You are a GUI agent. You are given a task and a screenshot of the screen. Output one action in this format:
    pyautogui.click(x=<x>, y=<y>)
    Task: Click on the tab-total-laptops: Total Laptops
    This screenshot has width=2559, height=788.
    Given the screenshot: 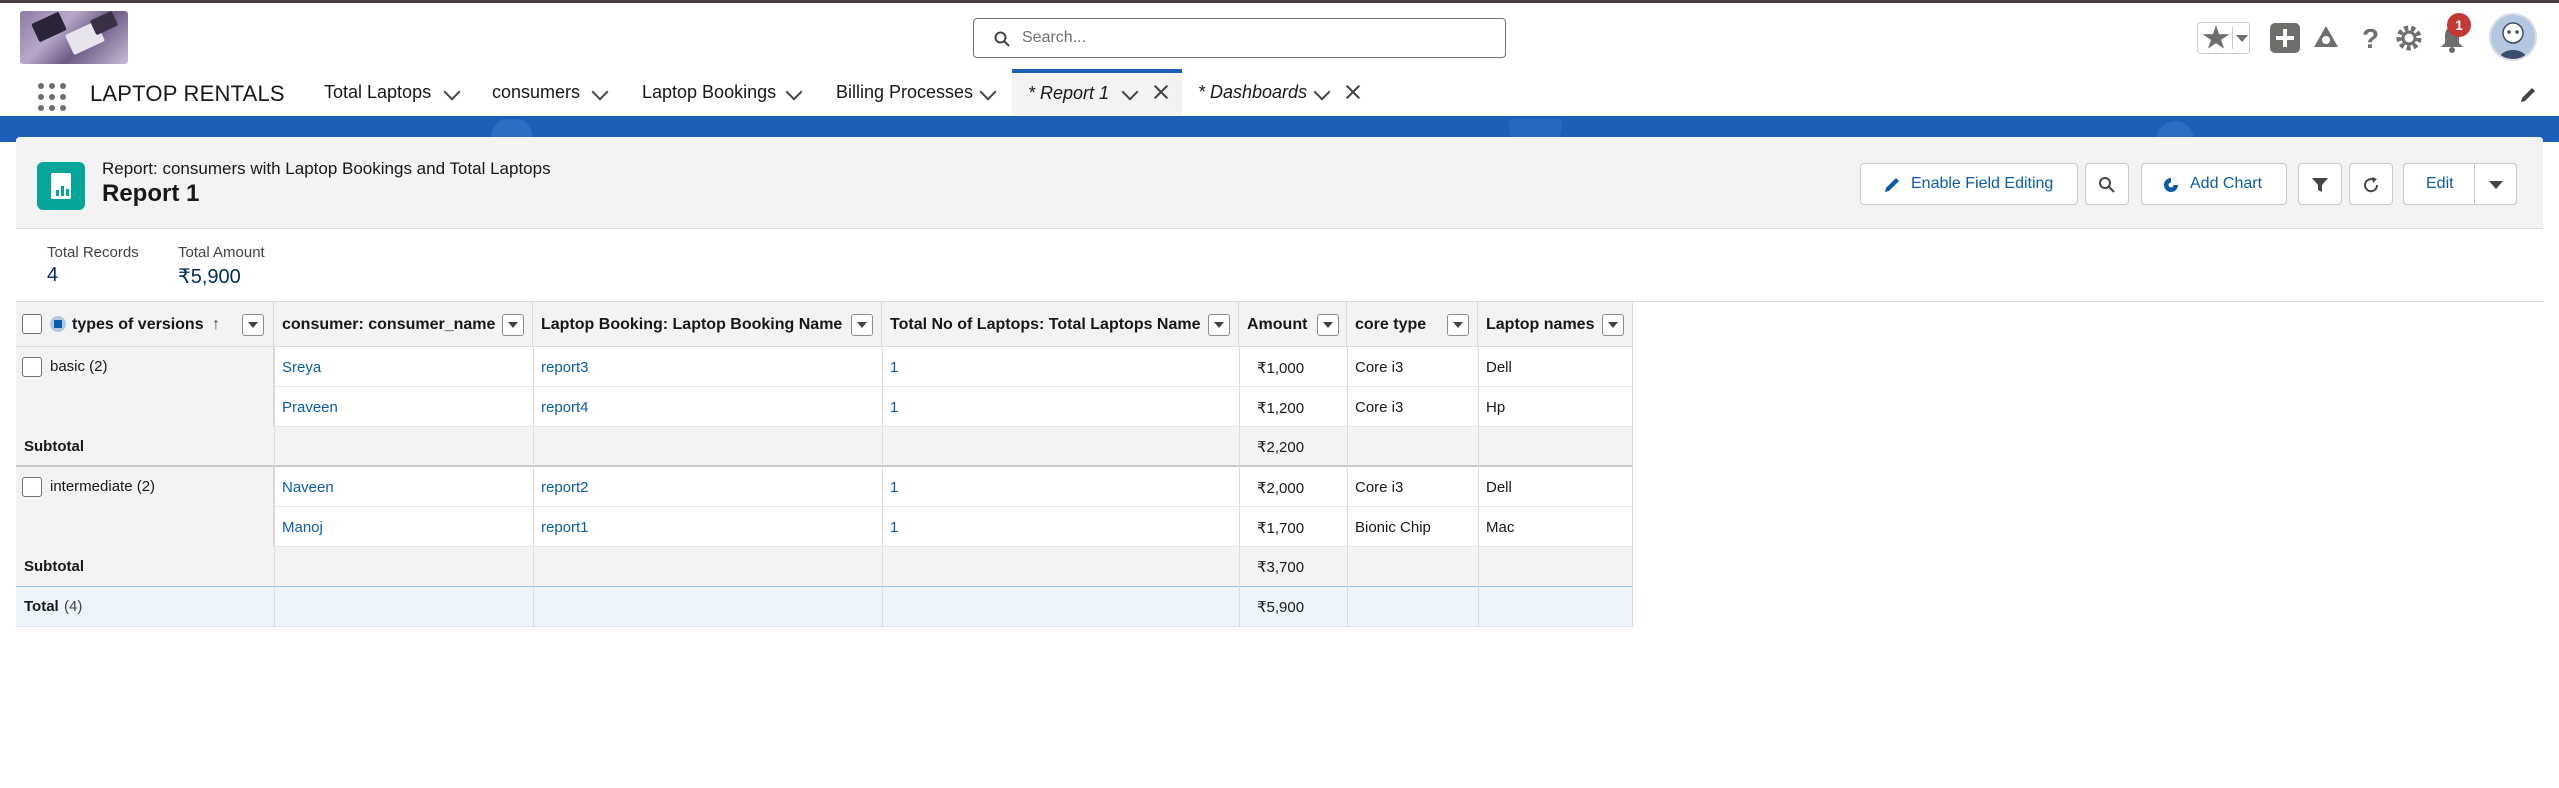 What is the action you would take?
    pyautogui.click(x=390, y=92)
    